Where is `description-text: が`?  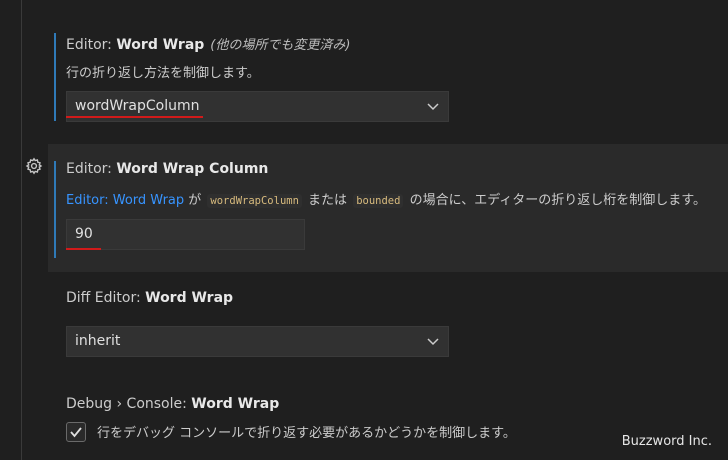 description-text: が is located at coordinates (195, 200).